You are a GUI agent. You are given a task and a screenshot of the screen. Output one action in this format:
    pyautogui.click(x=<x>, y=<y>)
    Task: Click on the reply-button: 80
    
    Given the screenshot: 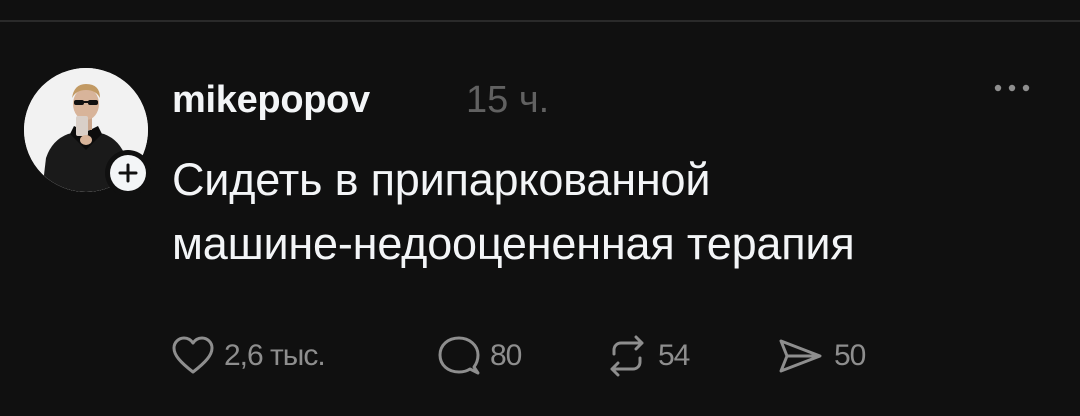 What is the action you would take?
    pyautogui.click(x=479, y=356)
    